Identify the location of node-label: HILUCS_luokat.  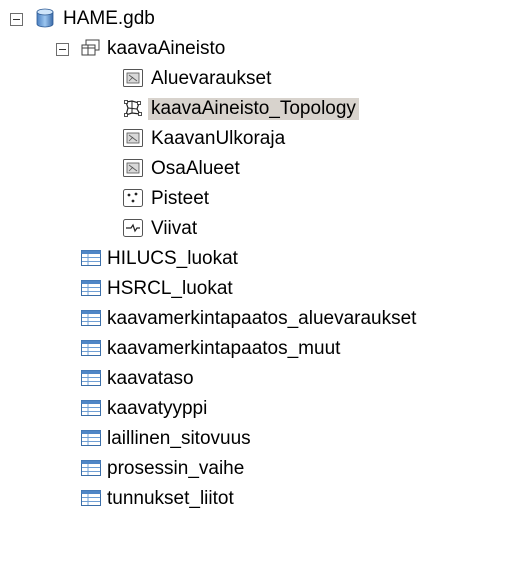
(172, 259).